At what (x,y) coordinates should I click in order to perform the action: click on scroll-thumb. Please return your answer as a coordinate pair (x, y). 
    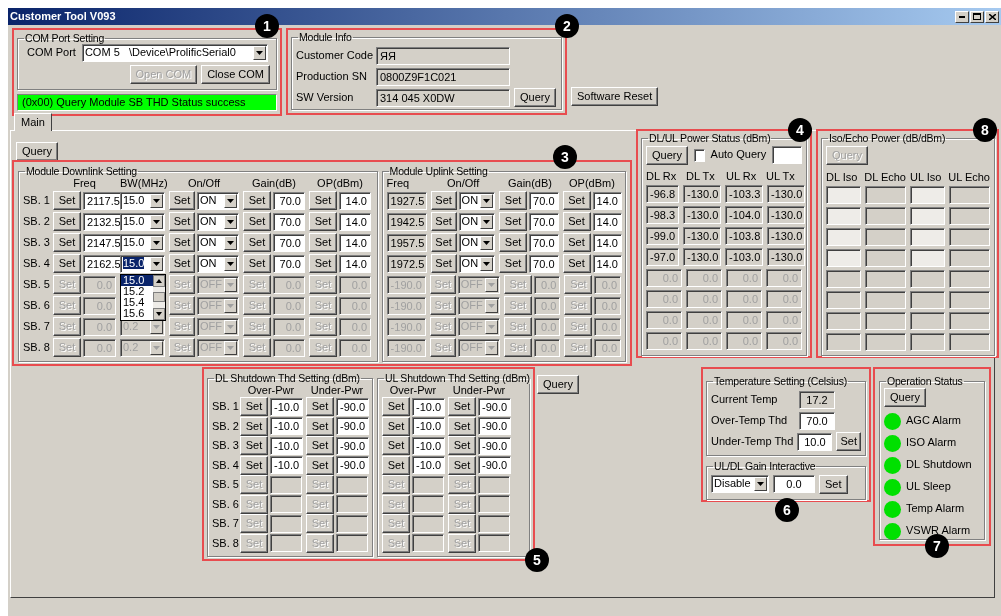
    Looking at the image, I should click on (159, 297).